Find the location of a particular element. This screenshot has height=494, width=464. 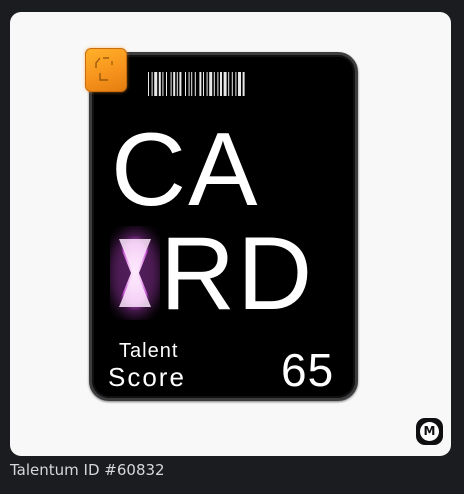

marketplace-m-icon: M is located at coordinates (429, 431).